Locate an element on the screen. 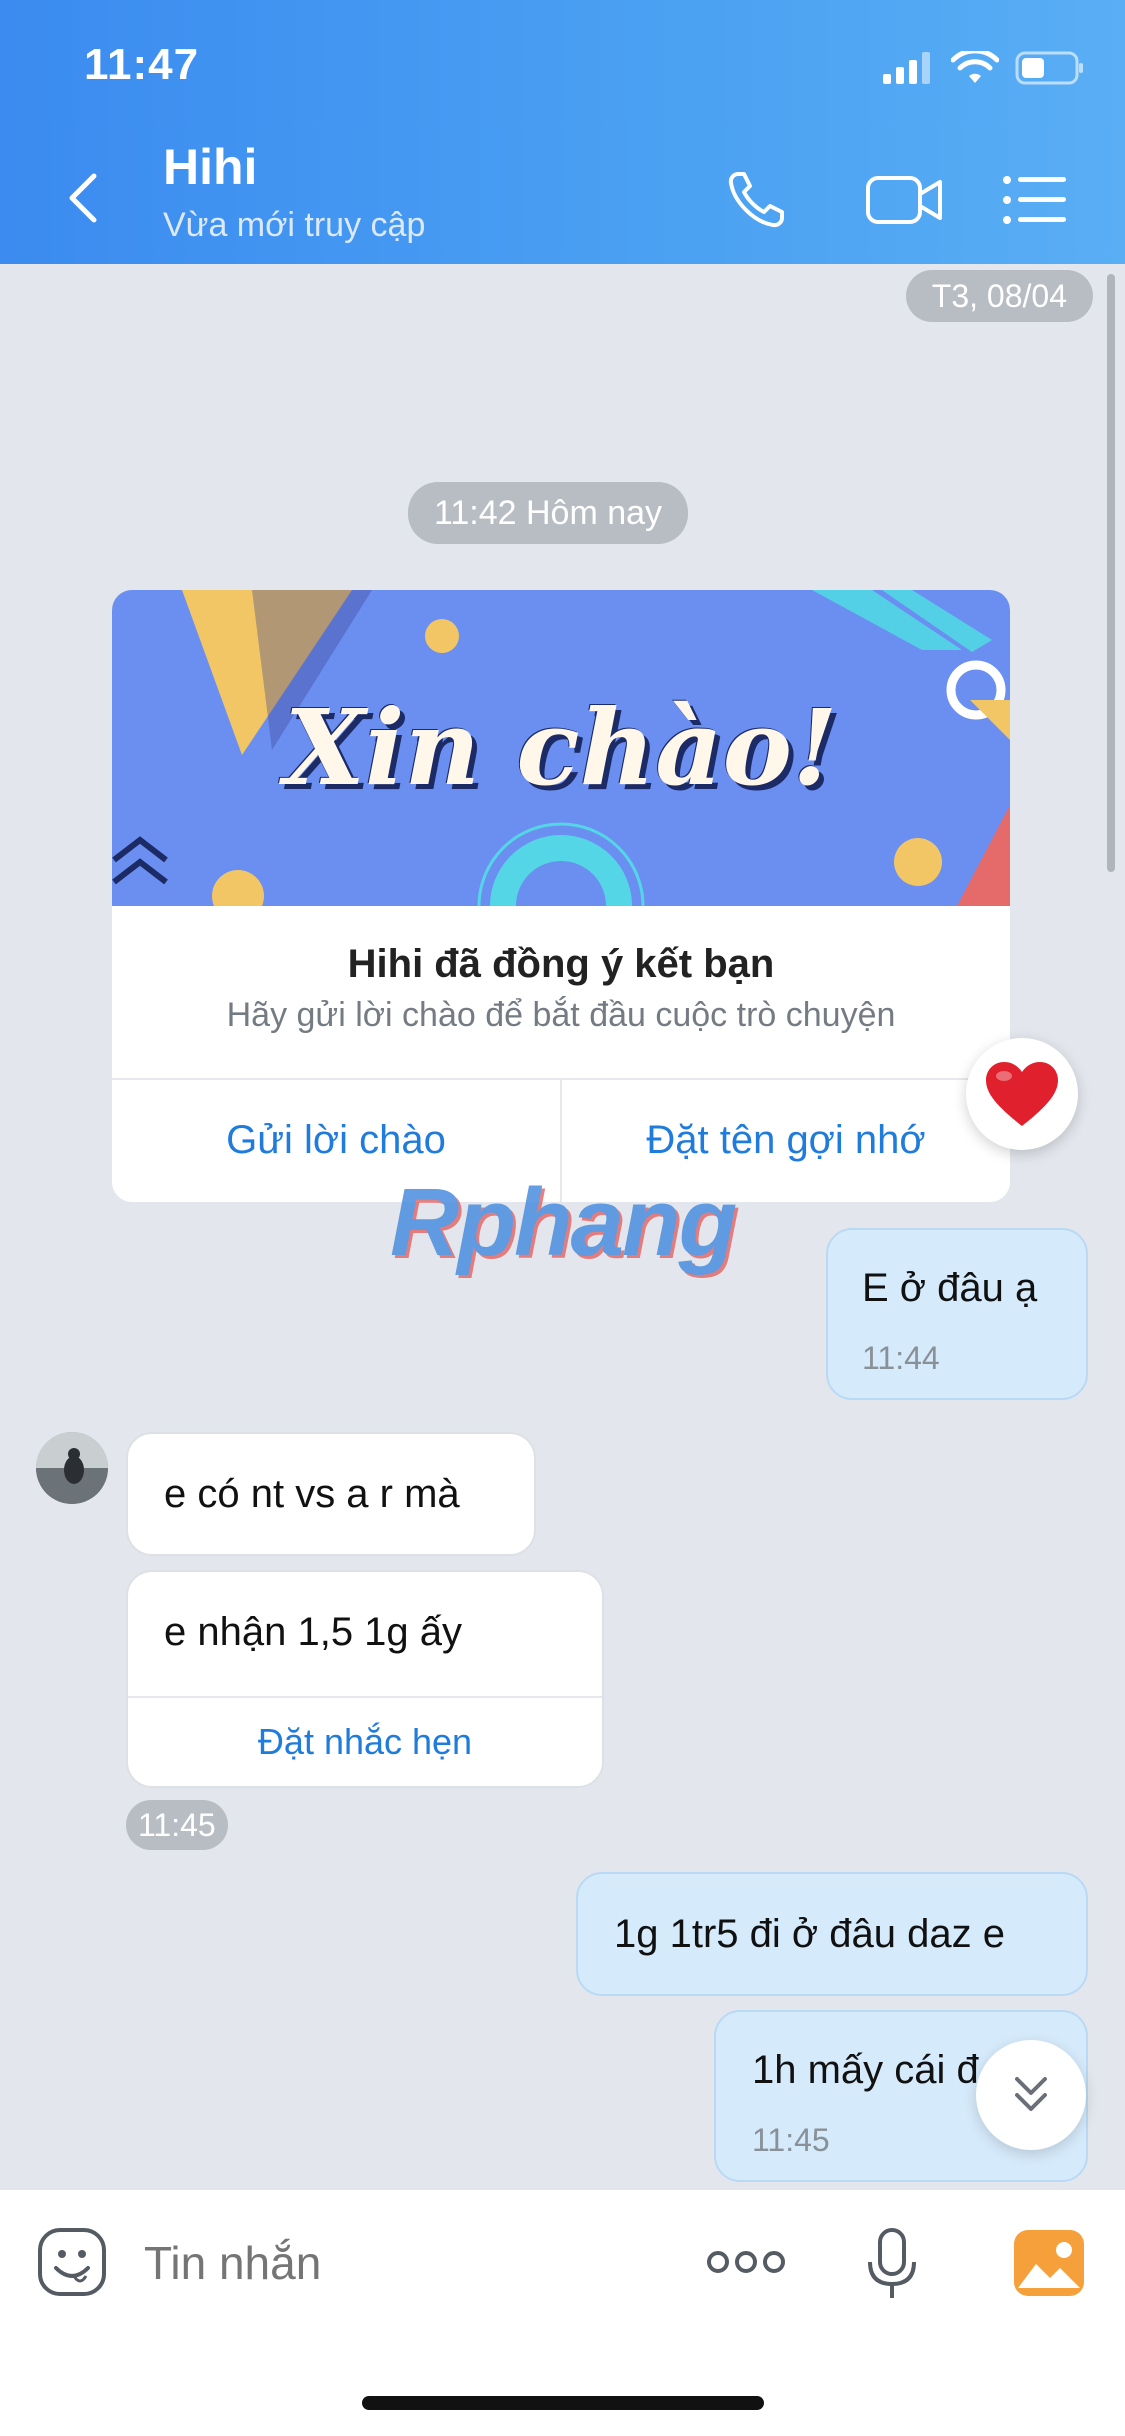 This screenshot has width=1125, height=2436. sticker-button is located at coordinates (72, 2262).